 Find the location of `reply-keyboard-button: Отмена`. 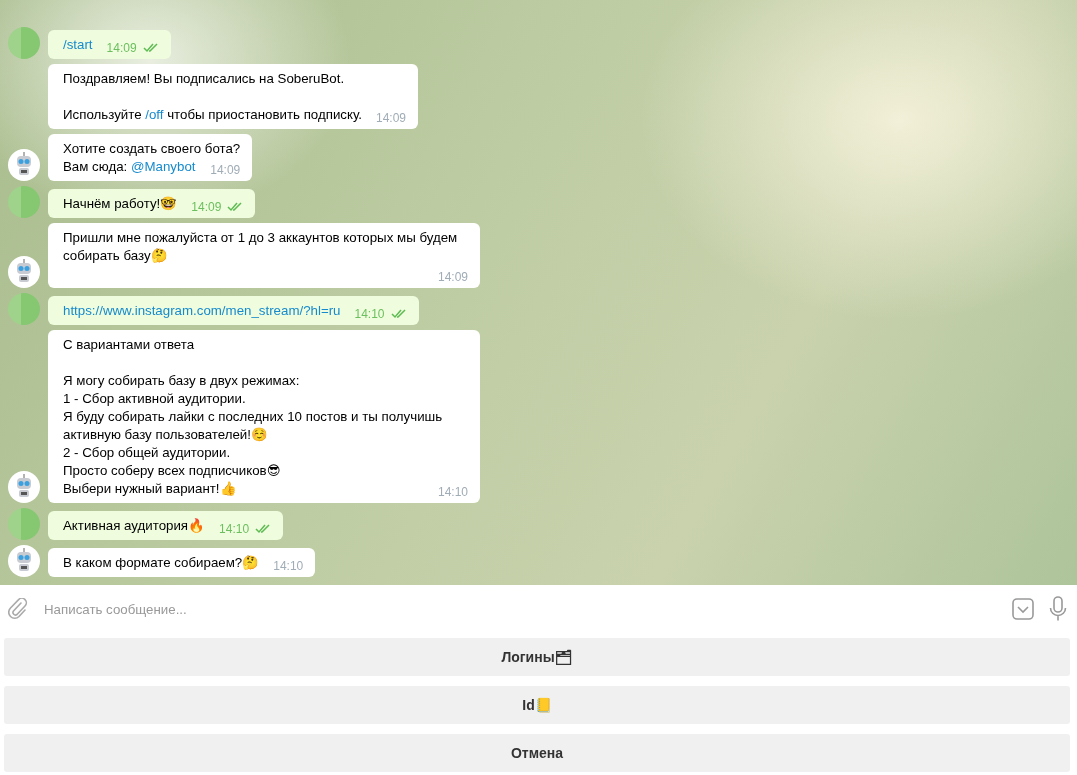

reply-keyboard-button: Отмена is located at coordinates (537, 753).